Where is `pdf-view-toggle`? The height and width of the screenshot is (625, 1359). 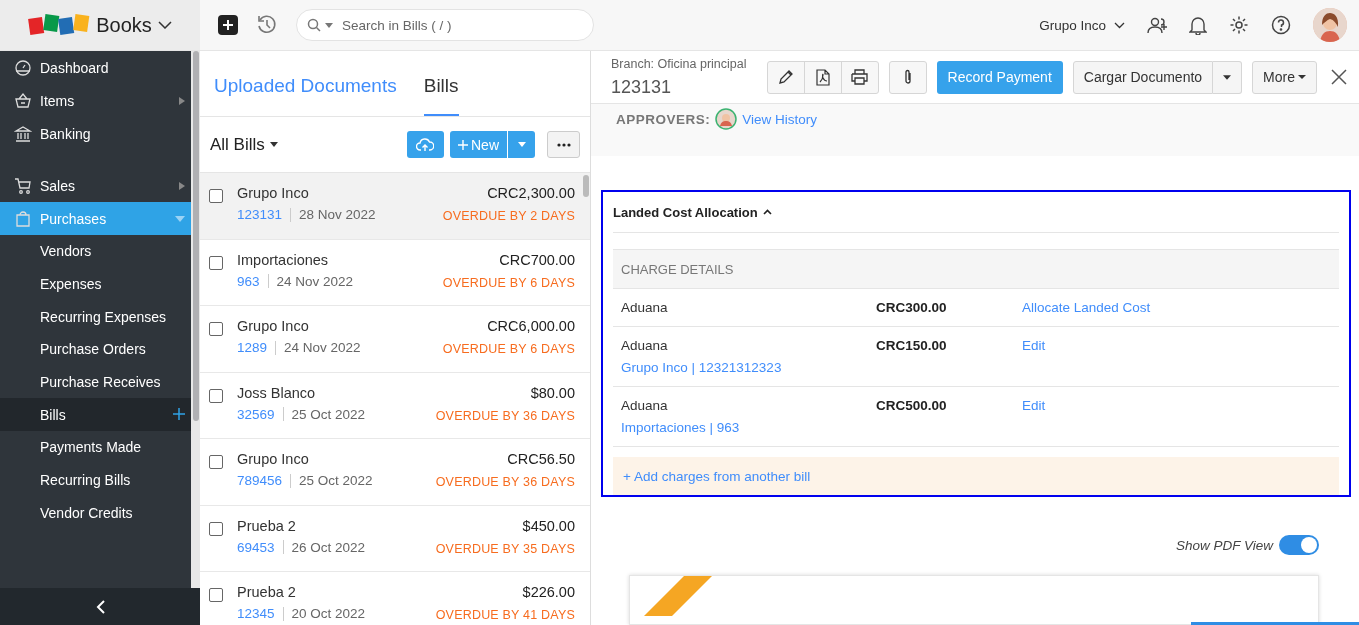
pdf-view-toggle is located at coordinates (1299, 545).